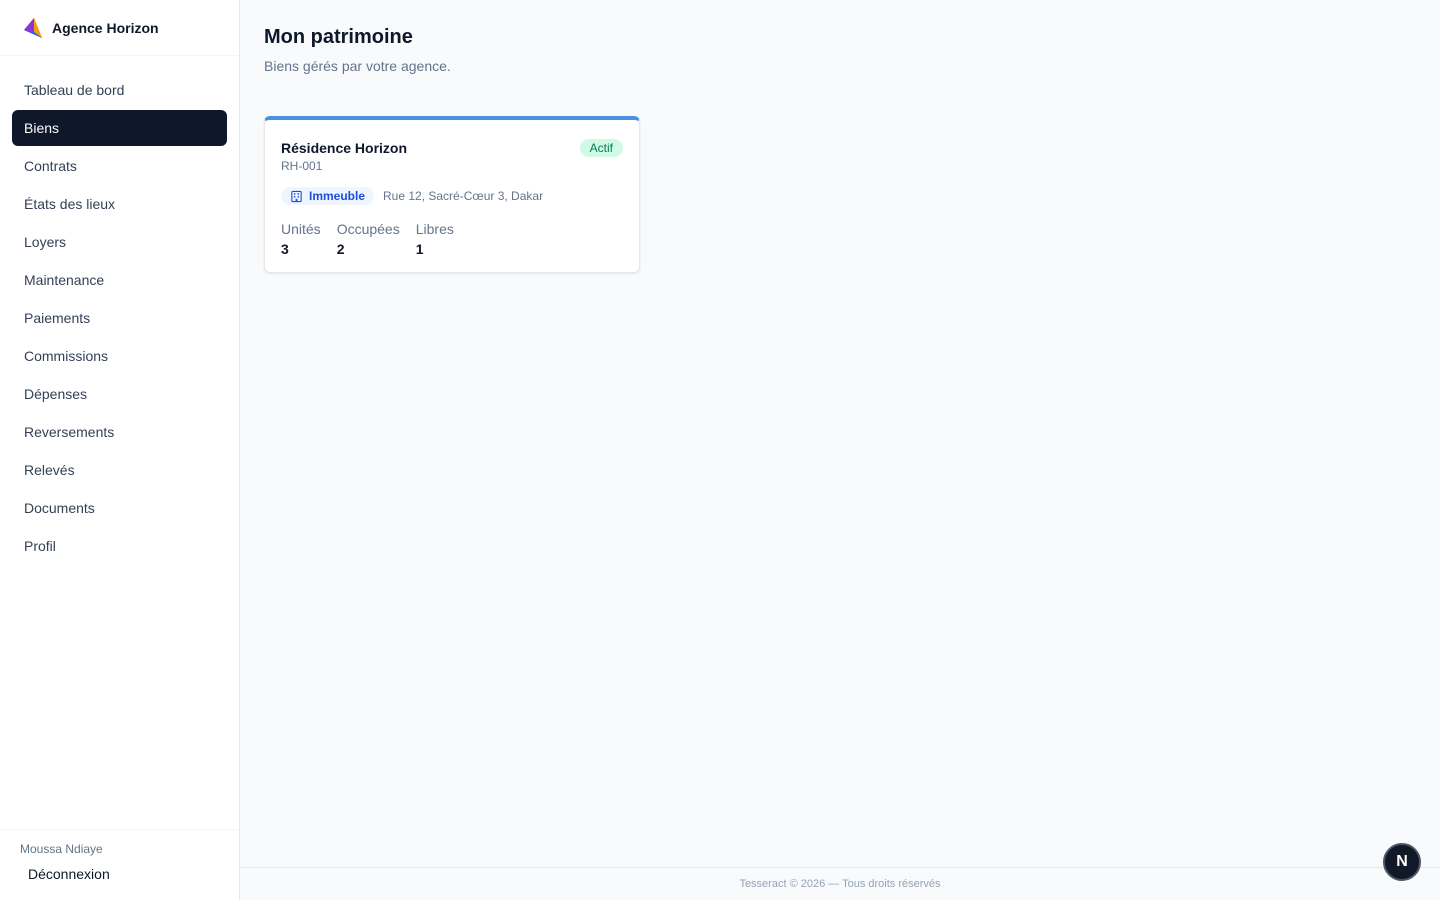 This screenshot has height=900, width=1440. I want to click on n-logo-icon: N, so click(1402, 861).